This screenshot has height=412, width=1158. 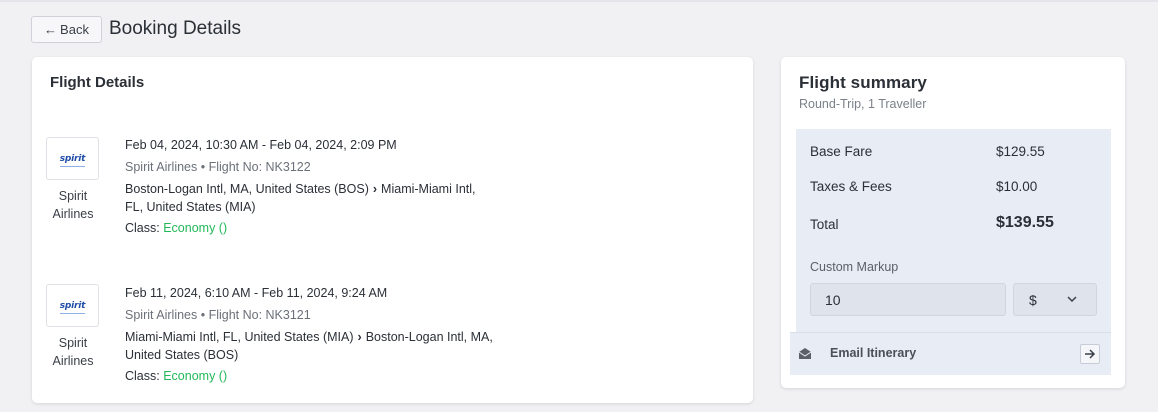 I want to click on custom-markup-label: Custom Markup, so click(x=854, y=267).